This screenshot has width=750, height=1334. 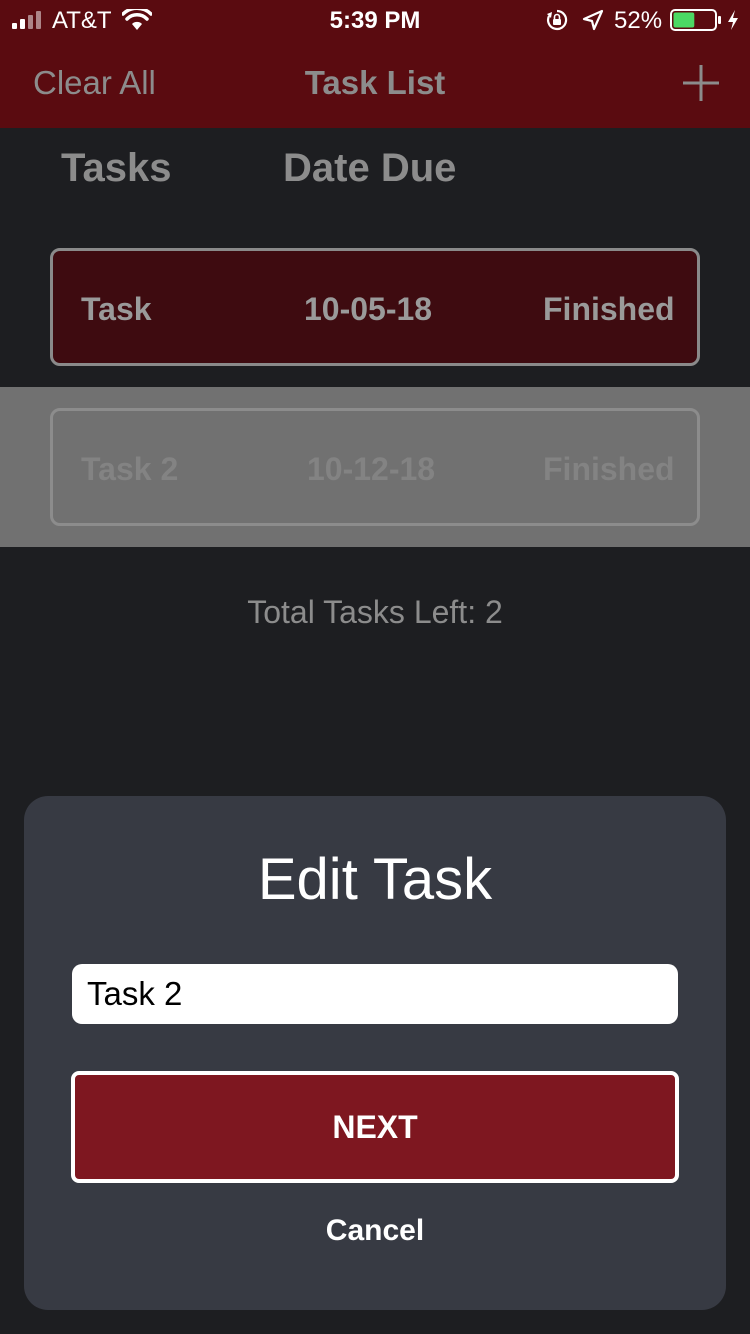 I want to click on battery-icon, so click(x=695, y=20).